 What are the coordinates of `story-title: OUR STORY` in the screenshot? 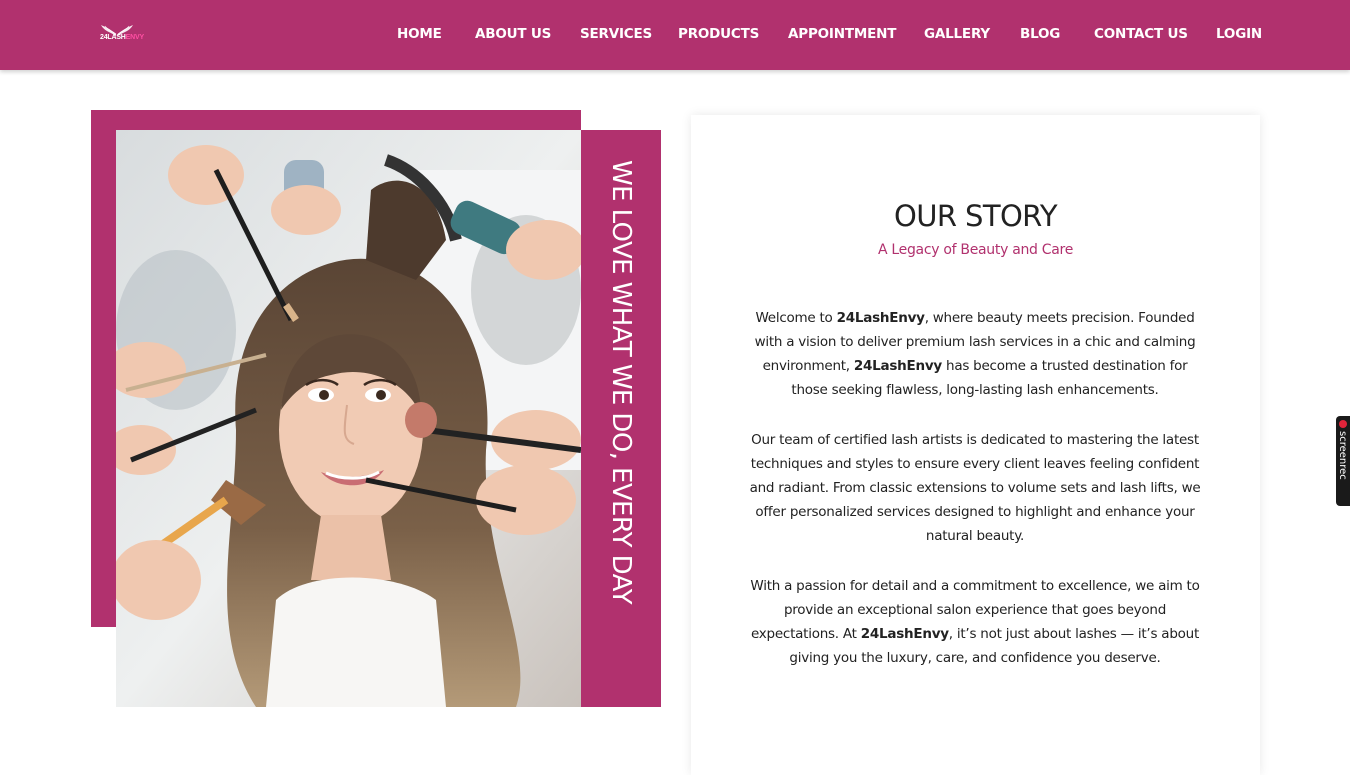 It's located at (976, 216).